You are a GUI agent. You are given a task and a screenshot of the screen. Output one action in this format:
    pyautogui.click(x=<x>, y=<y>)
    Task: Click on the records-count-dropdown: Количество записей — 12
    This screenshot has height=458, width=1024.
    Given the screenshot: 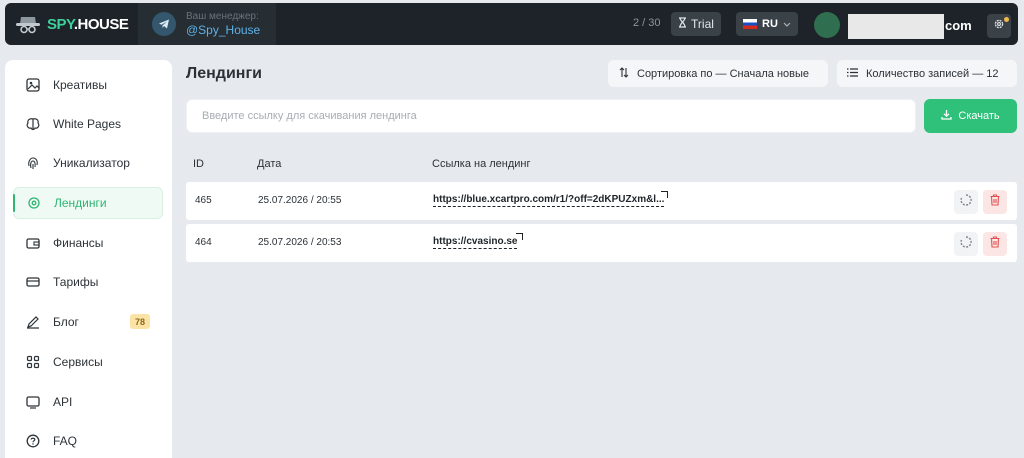 What is the action you would take?
    pyautogui.click(x=927, y=73)
    